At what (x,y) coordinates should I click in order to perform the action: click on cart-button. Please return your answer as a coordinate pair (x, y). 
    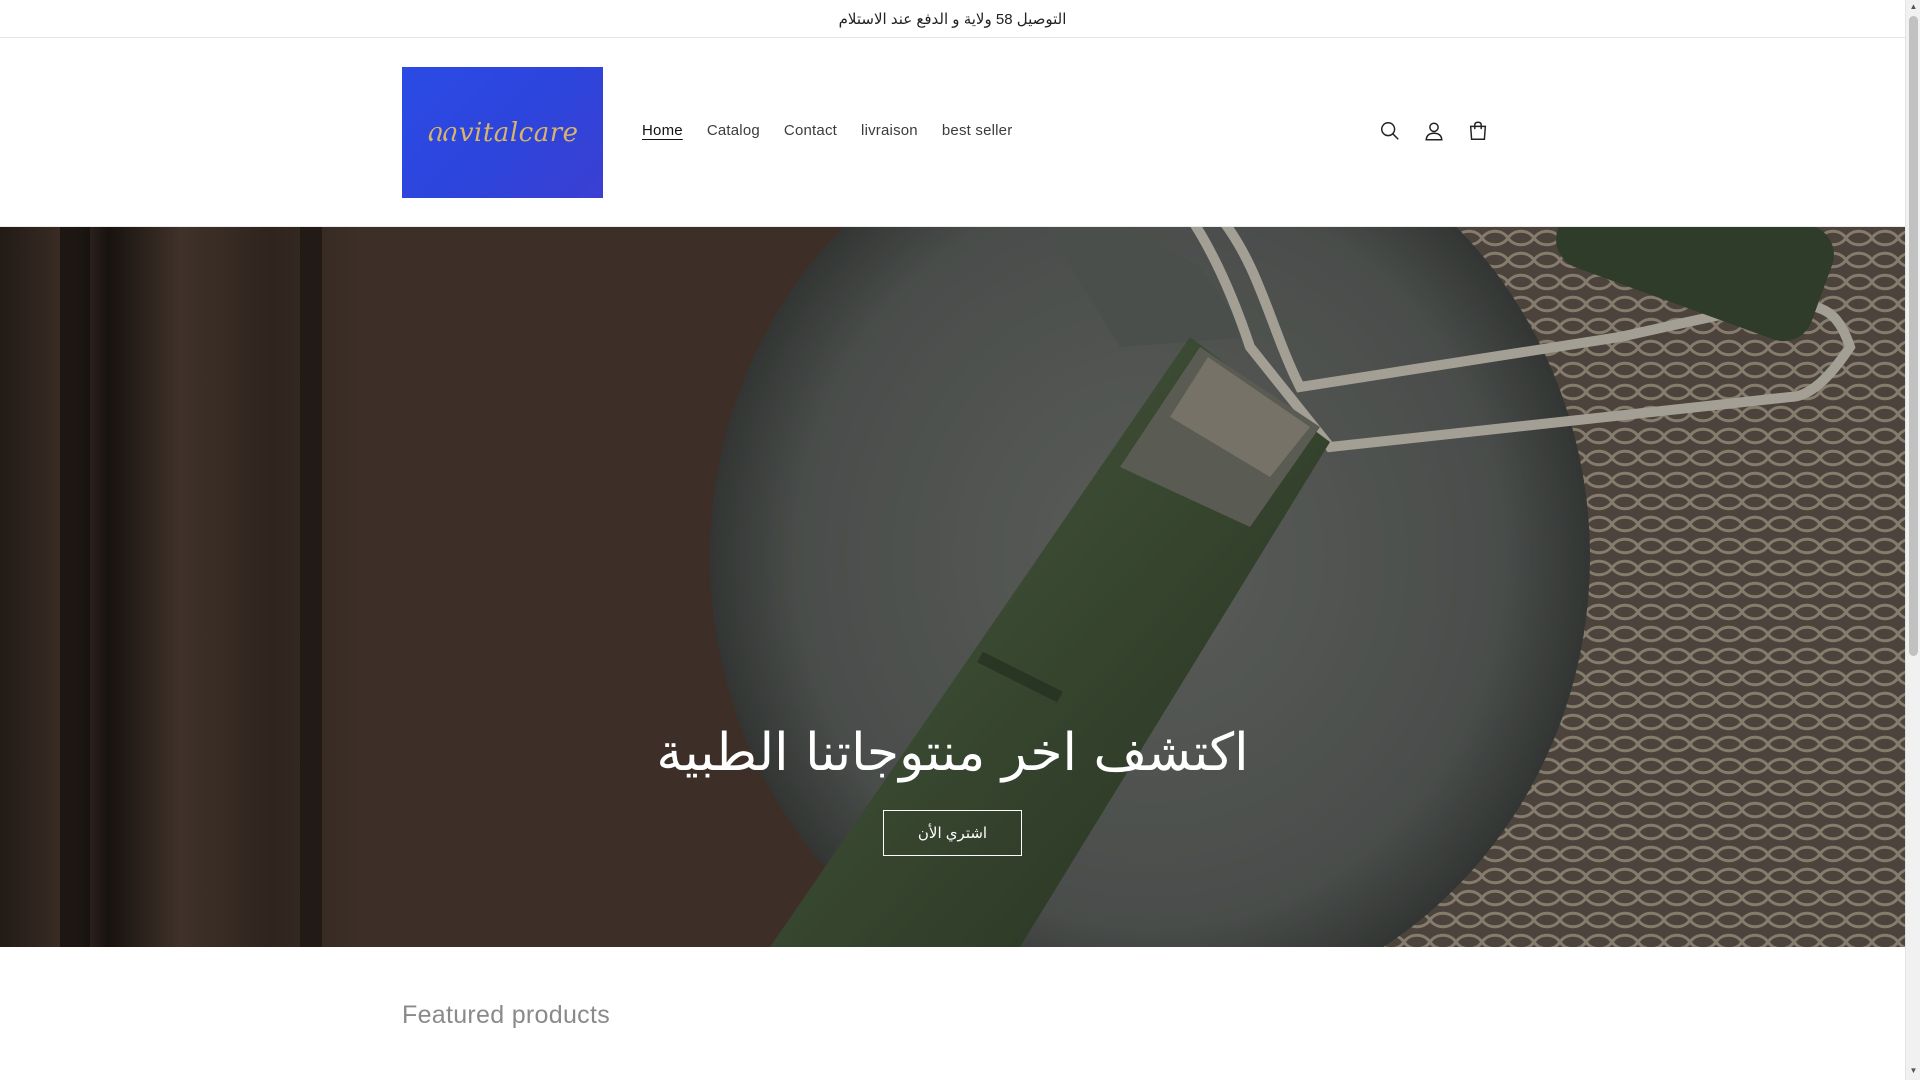
    Looking at the image, I should click on (1478, 131).